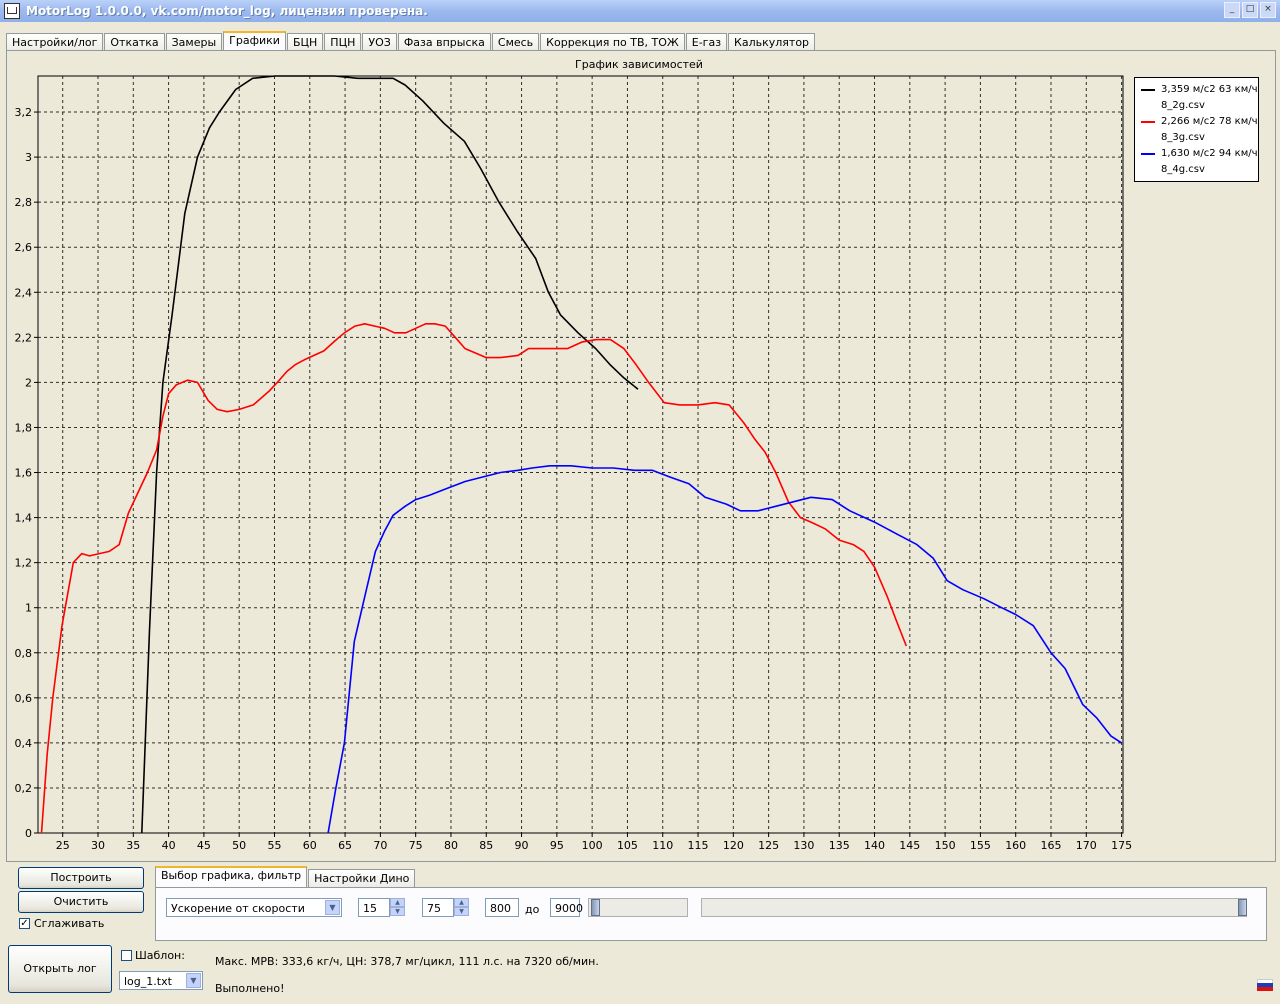 Image resolution: width=1280 pixels, height=1004 pixels. I want to click on legend-item: 2,266 м/с2 78 км/ч 8_3g.csv, so click(1199, 130).